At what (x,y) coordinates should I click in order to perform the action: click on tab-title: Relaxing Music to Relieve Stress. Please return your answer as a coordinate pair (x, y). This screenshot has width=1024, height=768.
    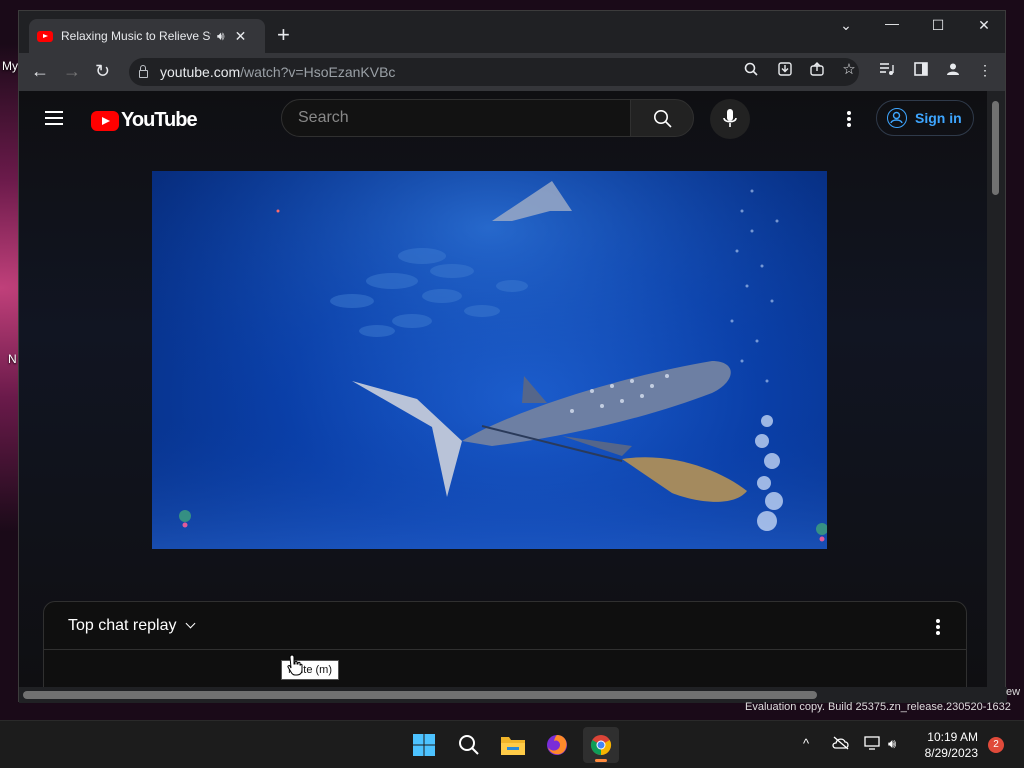
    Looking at the image, I should click on (136, 36).